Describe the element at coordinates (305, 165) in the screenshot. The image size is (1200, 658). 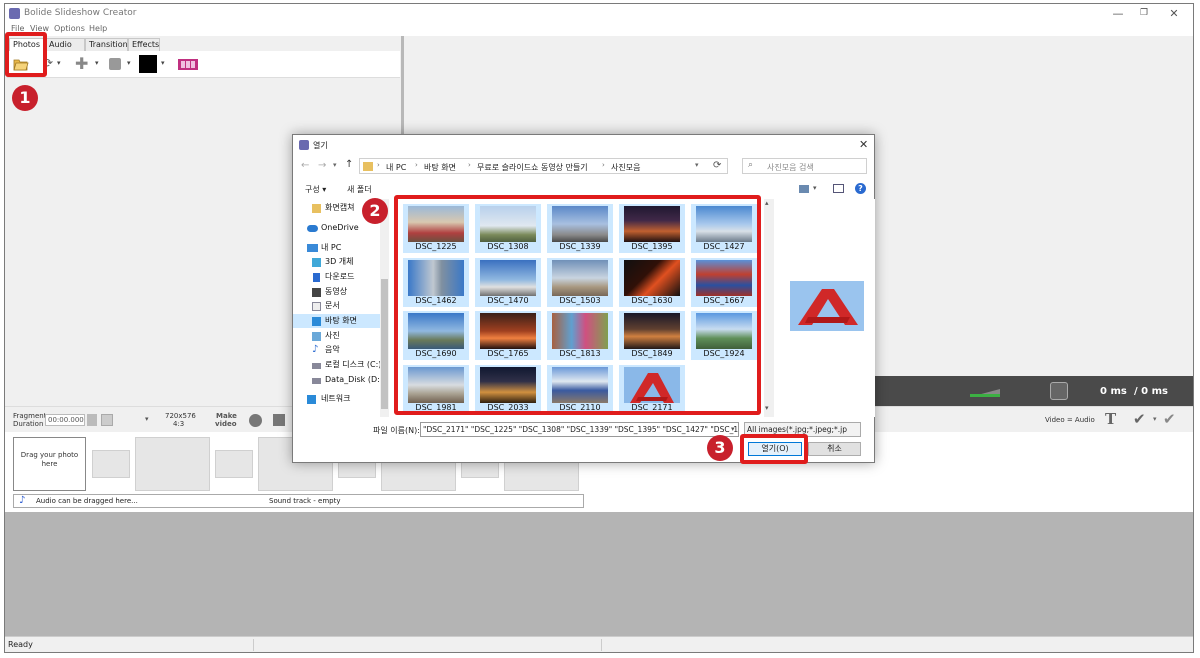
I see `back-arrow-icon: ←` at that location.